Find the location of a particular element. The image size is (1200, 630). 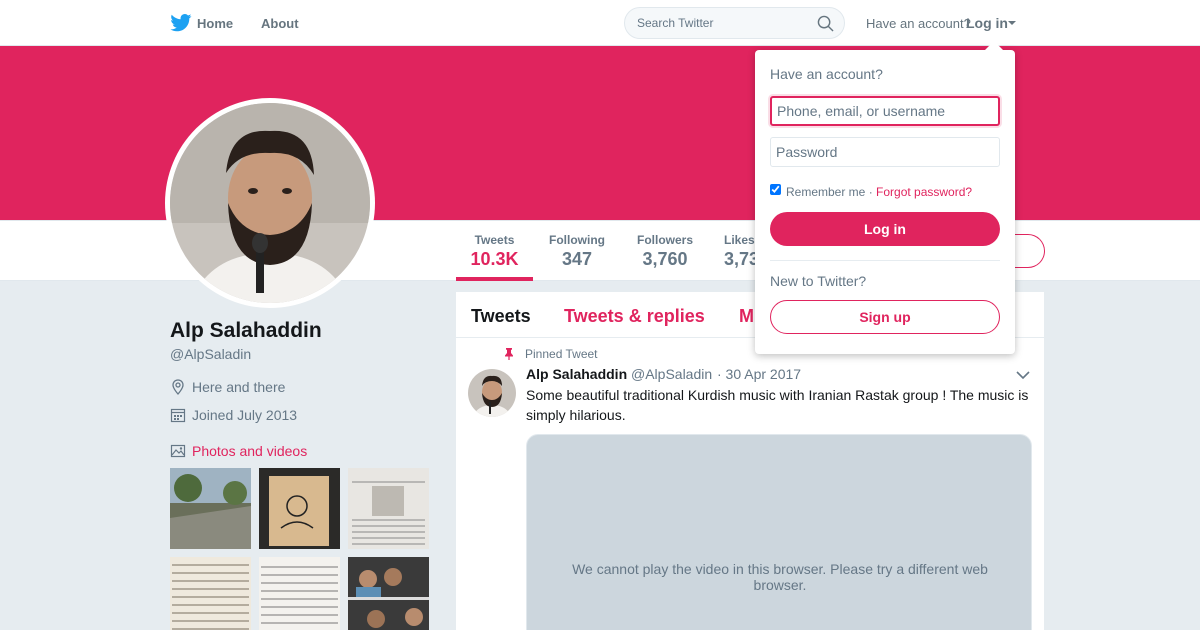

avatar-image is located at coordinates (270, 203).